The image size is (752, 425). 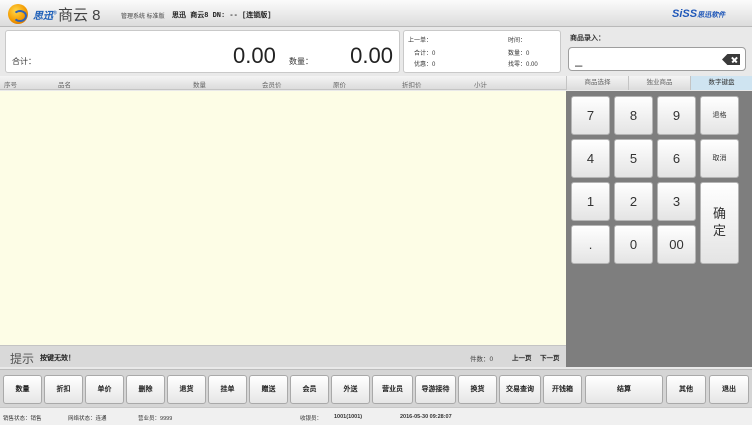 What do you see at coordinates (686, 389) in the screenshot?
I see `other-button: 其他` at bounding box center [686, 389].